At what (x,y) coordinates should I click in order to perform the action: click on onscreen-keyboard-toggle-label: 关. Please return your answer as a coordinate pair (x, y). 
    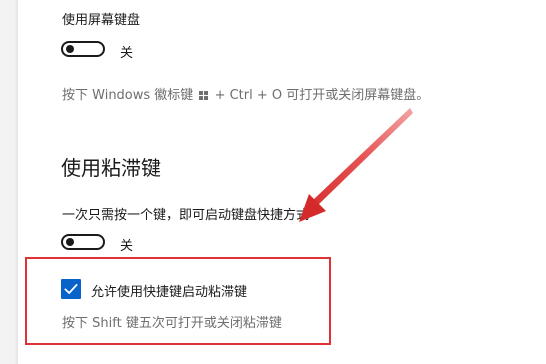
    Looking at the image, I should click on (127, 53).